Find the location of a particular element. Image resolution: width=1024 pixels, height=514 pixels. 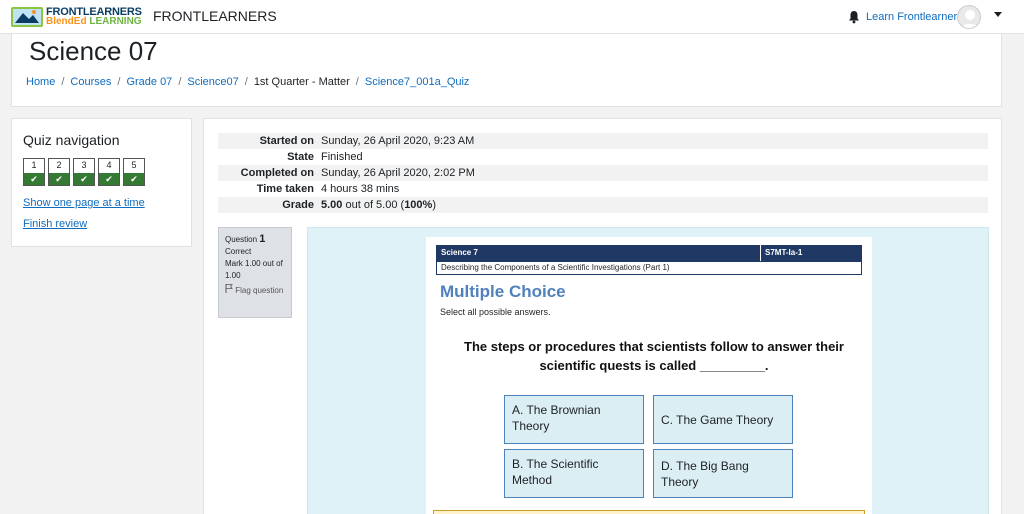

site-logo: FRONTLEARNERS BlendEd LEARNING is located at coordinates (76, 17).